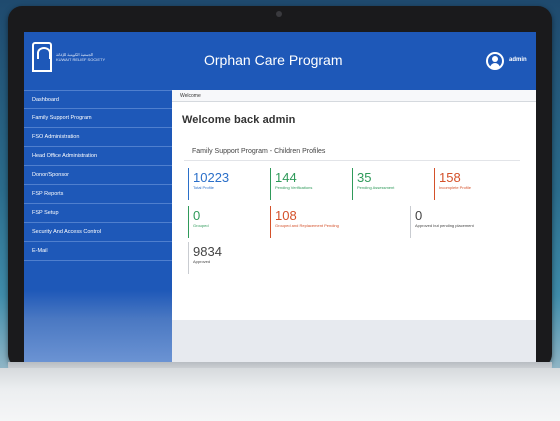 Image resolution: width=560 pixels, height=421 pixels. Describe the element at coordinates (98, 137) in the screenshot. I see `sidebar-item-fso-administration: FSO Administration` at that location.